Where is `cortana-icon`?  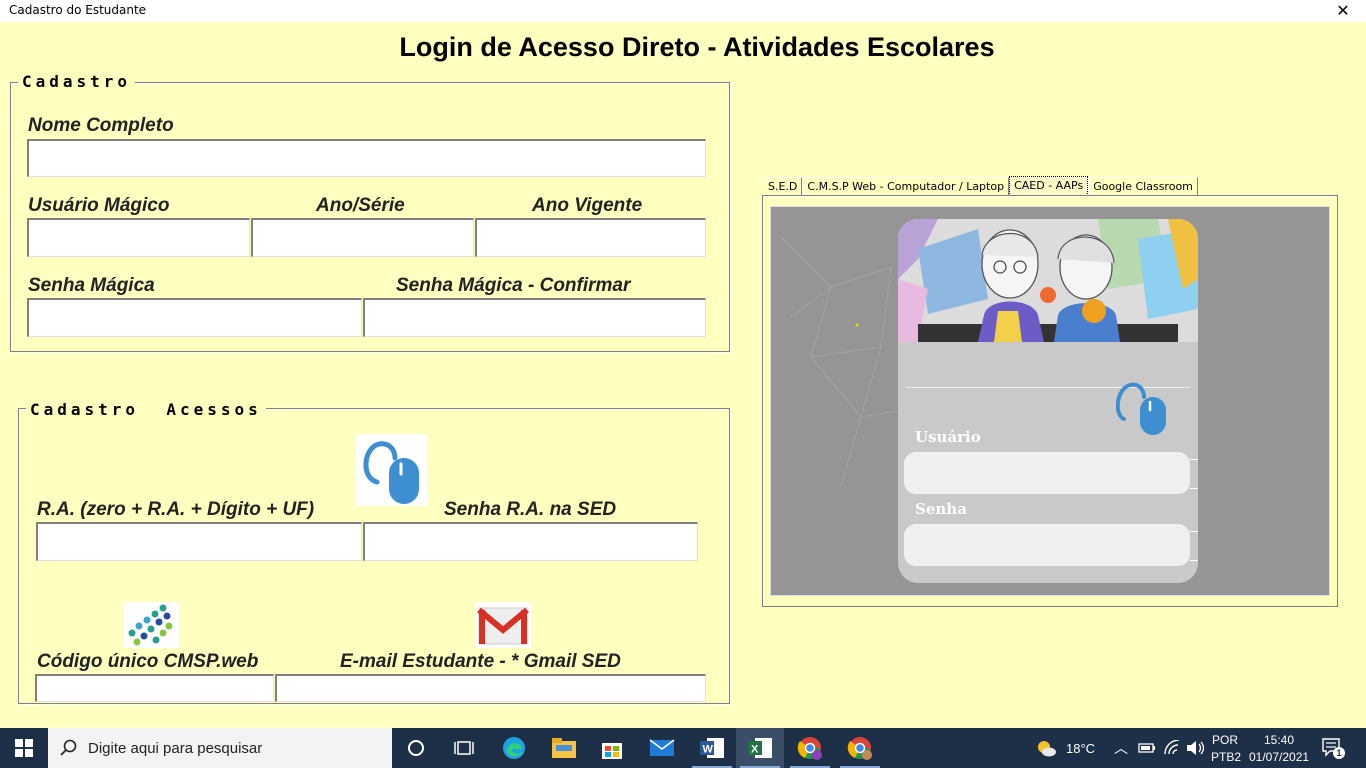
cortana-icon is located at coordinates (416, 748).